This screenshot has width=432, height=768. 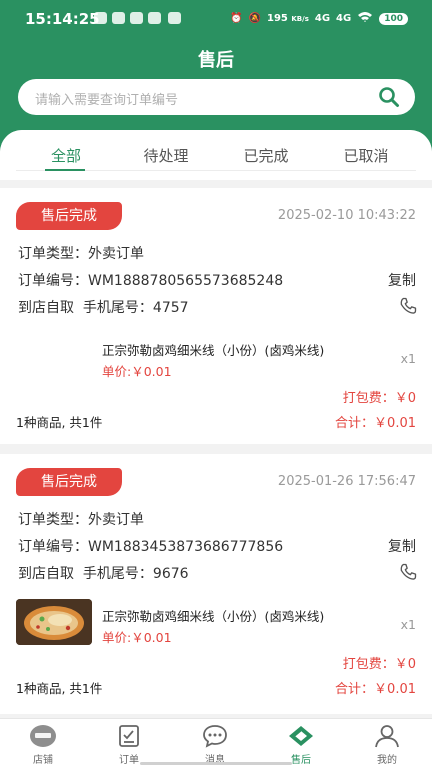 I want to click on pickup-info: 到店自取 手机尾号：4757, so click(x=103, y=307).